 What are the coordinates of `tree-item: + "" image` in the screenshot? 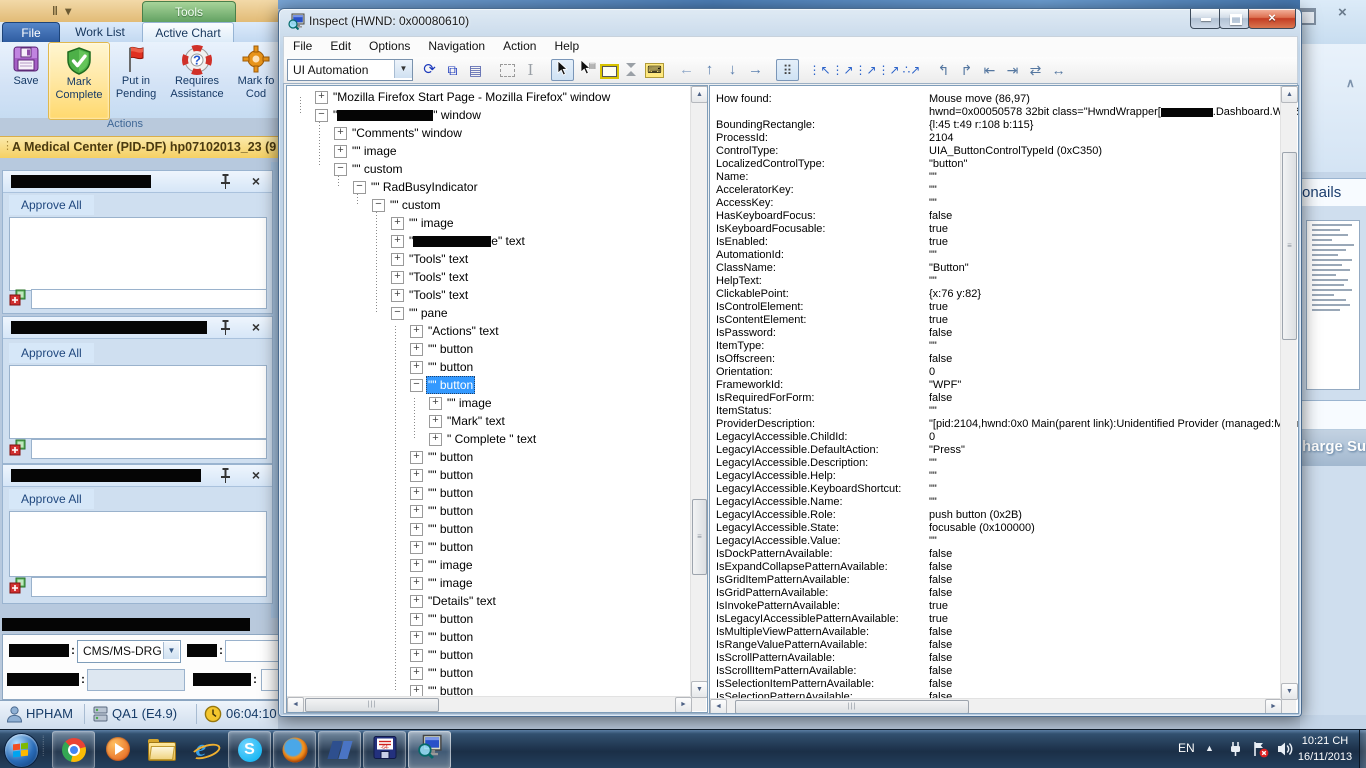 It's located at (497, 223).